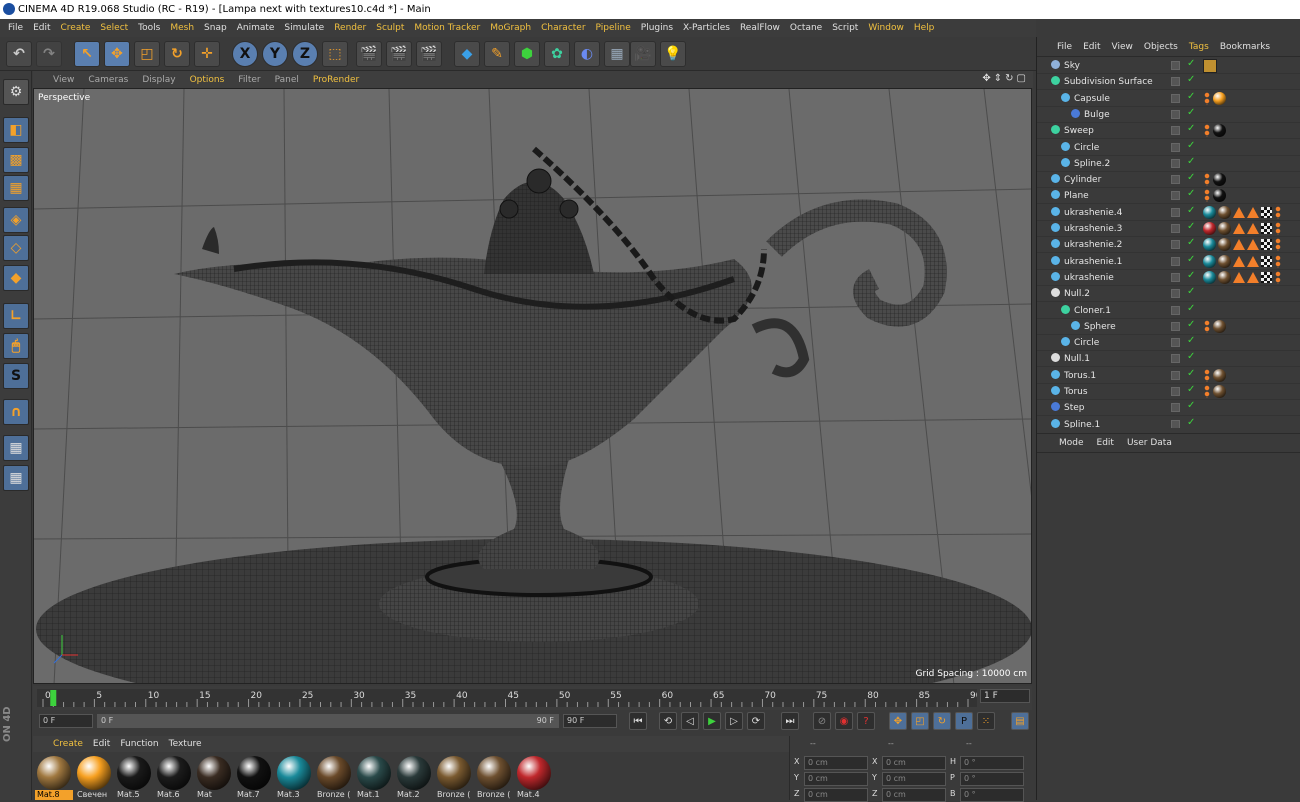 This screenshot has width=1300, height=802. Describe the element at coordinates (245, 54) in the screenshot. I see `x-axis-button: X` at that location.